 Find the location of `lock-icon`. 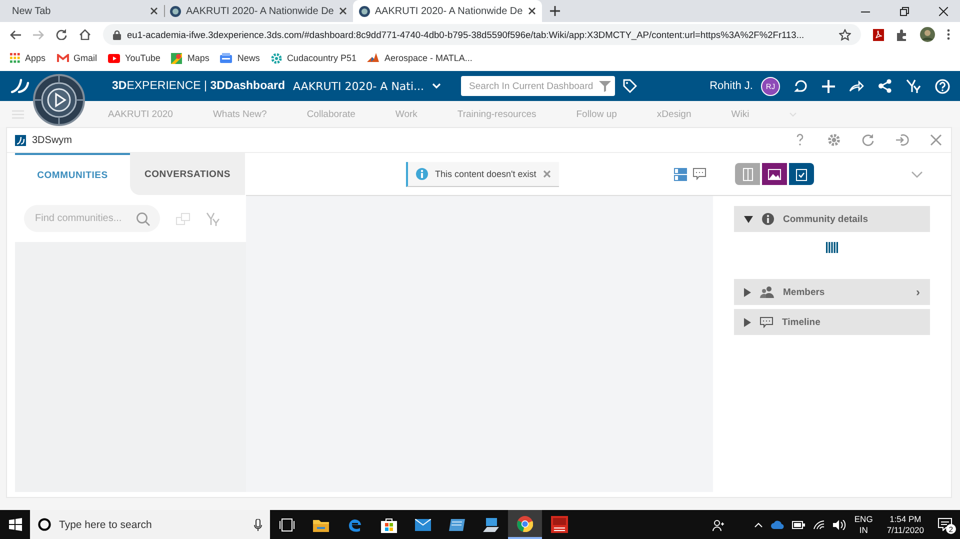

lock-icon is located at coordinates (117, 35).